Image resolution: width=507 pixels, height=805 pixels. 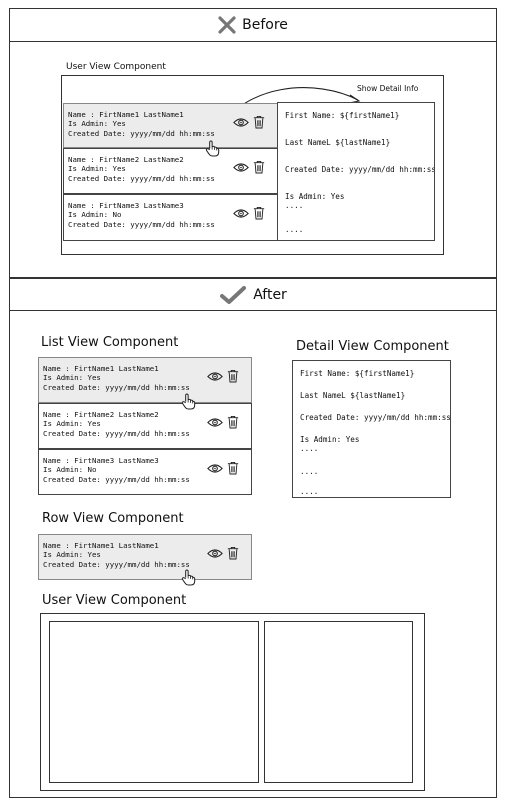 What do you see at coordinates (110, 342) in the screenshot?
I see `list-view-label: List View Component` at bounding box center [110, 342].